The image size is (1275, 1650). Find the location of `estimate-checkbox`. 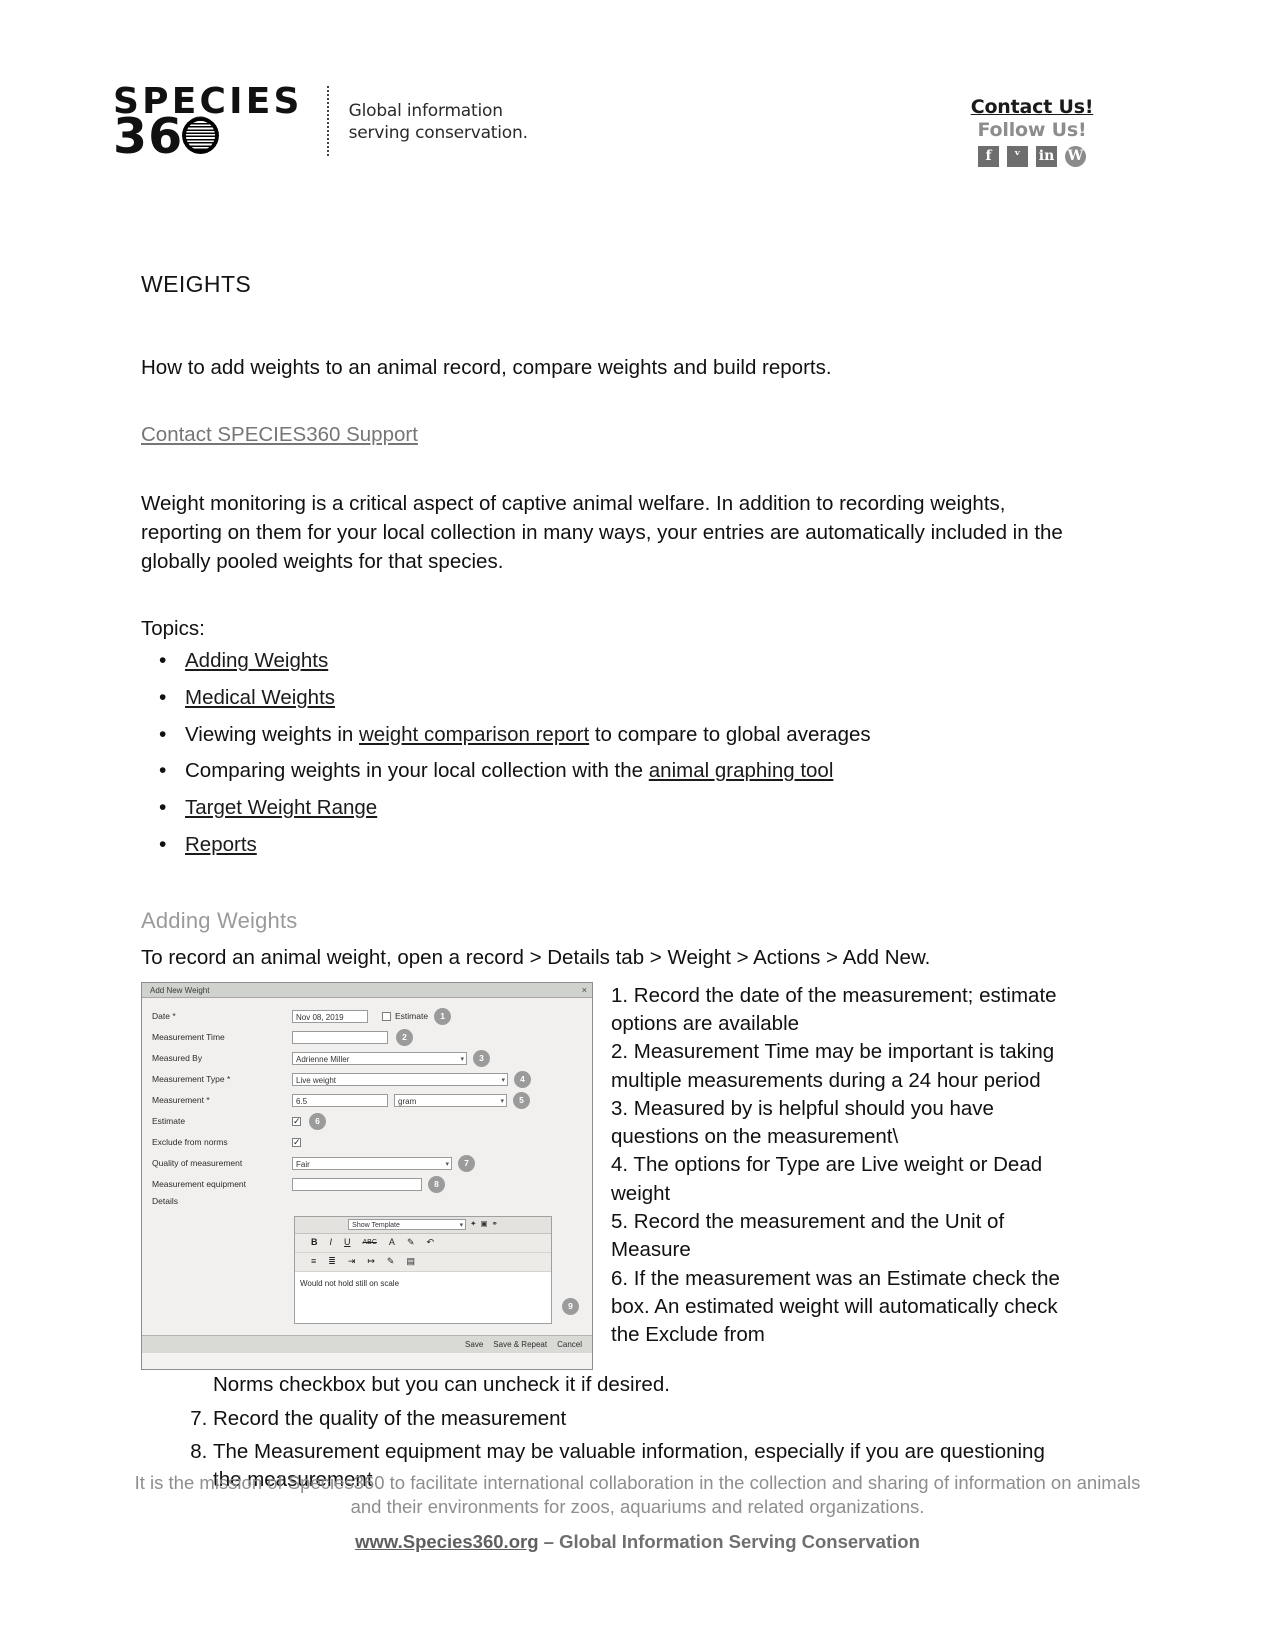

estimate-checkbox is located at coordinates (296, 1121).